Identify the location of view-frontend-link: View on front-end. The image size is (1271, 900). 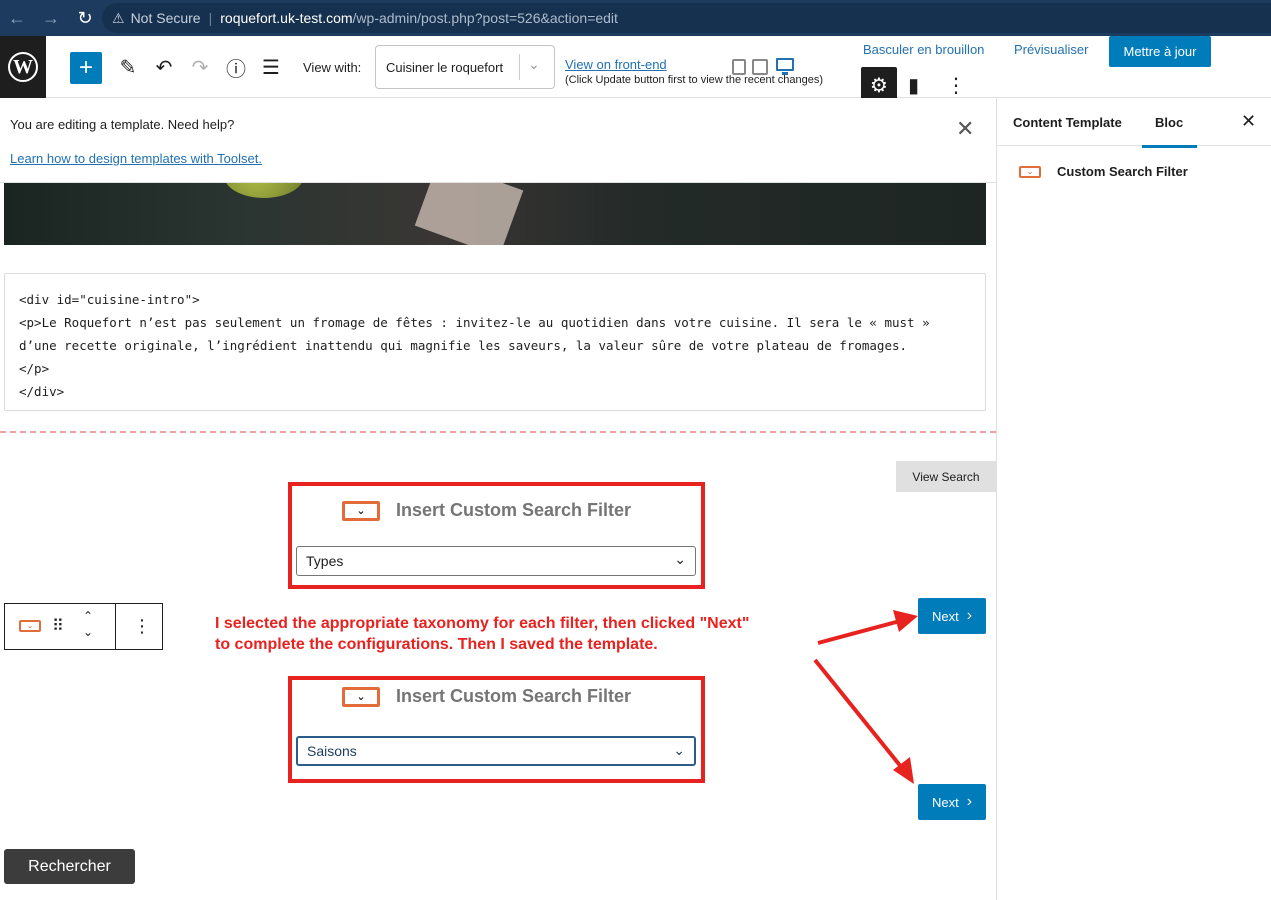
(616, 64).